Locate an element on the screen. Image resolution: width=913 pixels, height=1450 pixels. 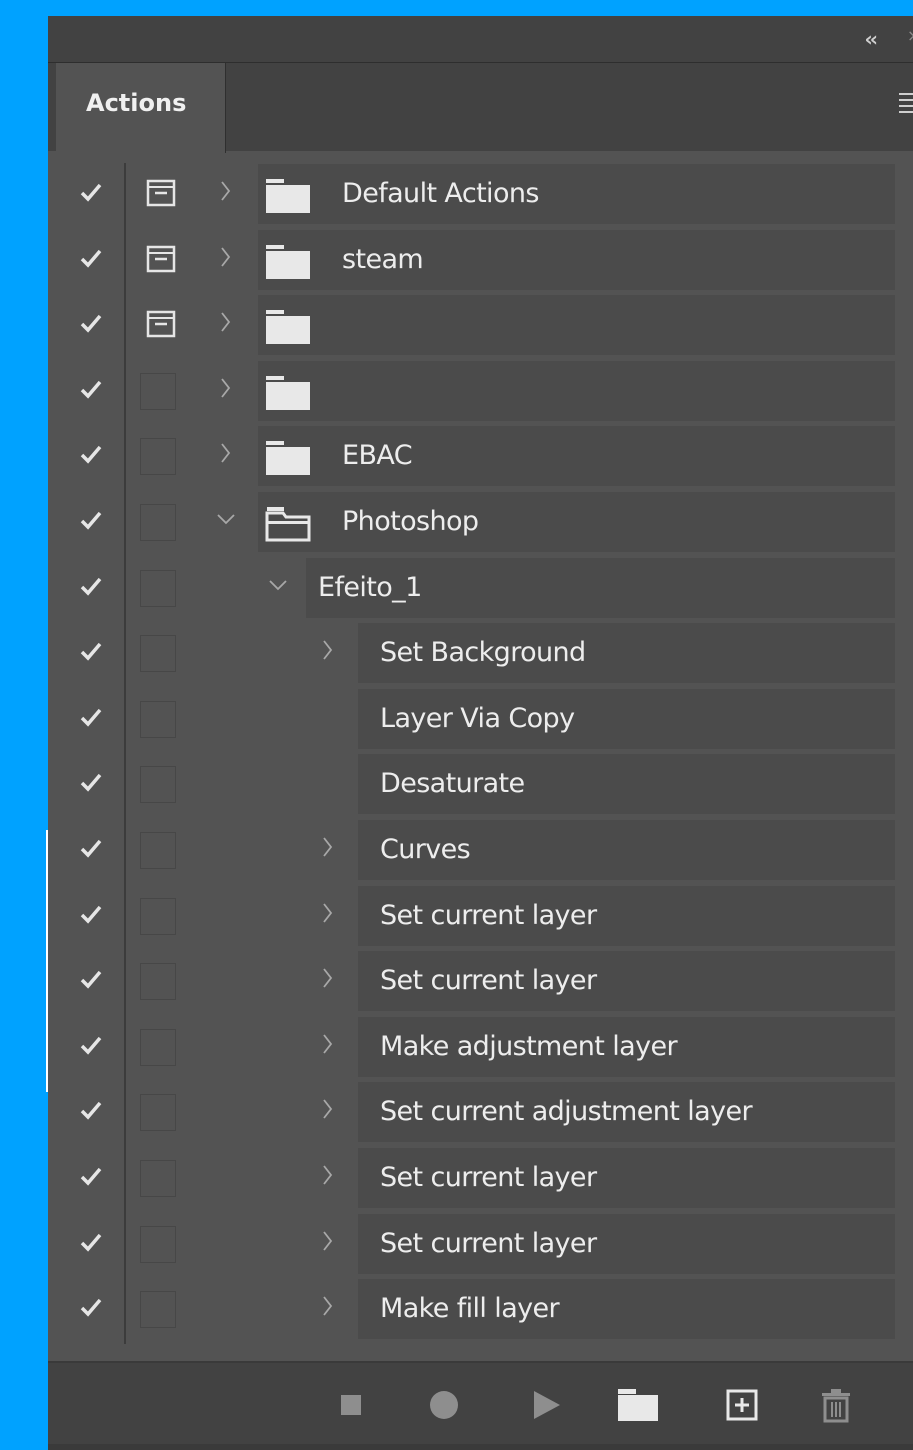
scrollbar is located at coordinates (905, 760).